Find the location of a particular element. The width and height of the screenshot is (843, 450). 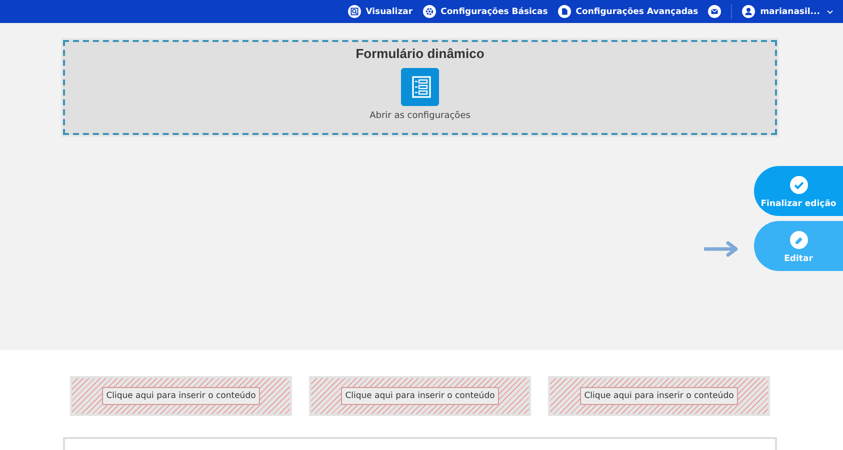

nav-link: Configurações Avançadas is located at coordinates (628, 11).